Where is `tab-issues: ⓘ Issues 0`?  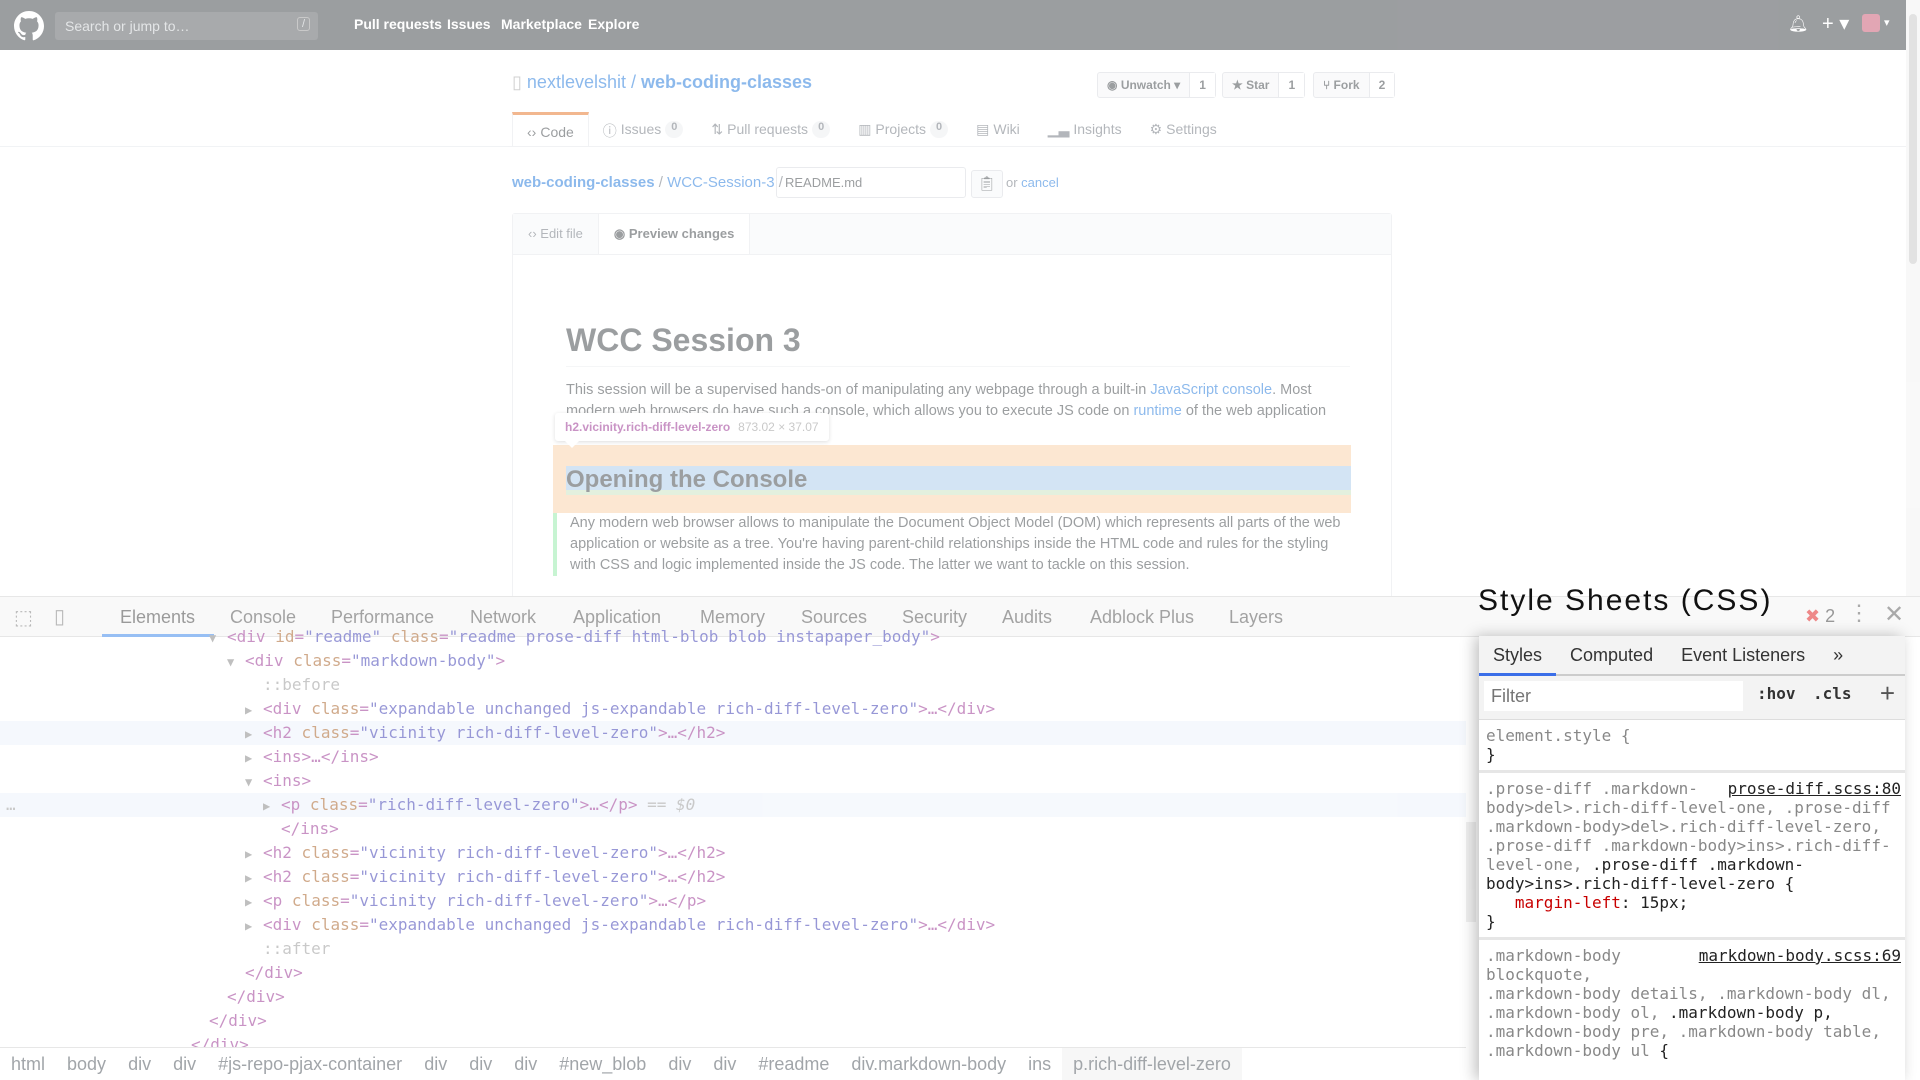 tab-issues: ⓘ Issues 0 is located at coordinates (643, 129).